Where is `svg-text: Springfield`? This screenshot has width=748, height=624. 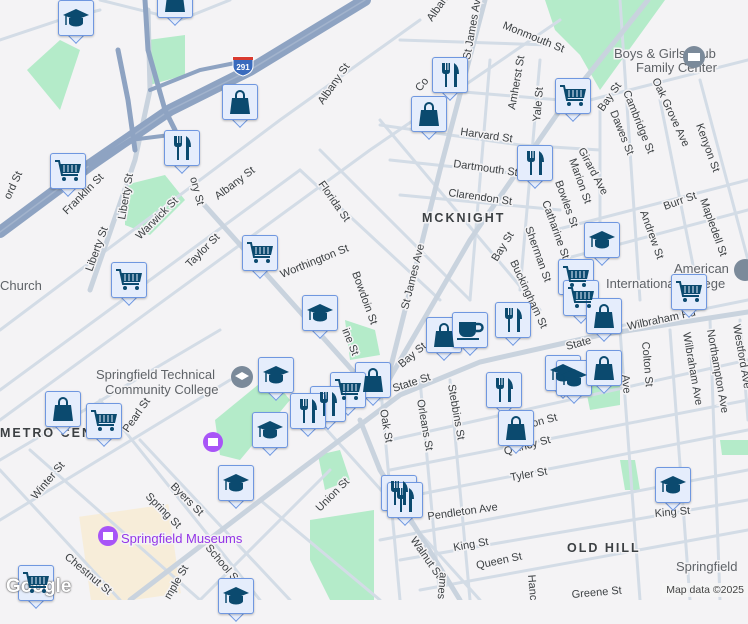 svg-text: Springfield is located at coordinates (706, 566).